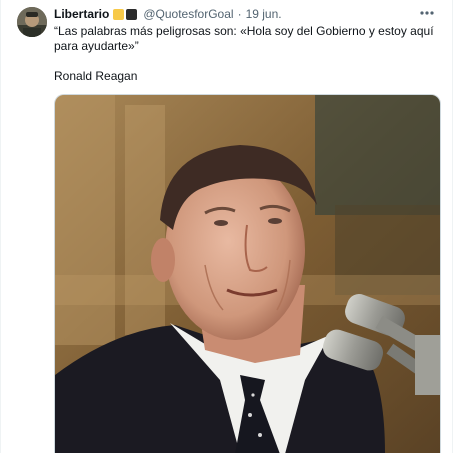 Image resolution: width=453 pixels, height=453 pixels. Describe the element at coordinates (264, 14) in the screenshot. I see `tweet-date: 19 jun.` at that location.